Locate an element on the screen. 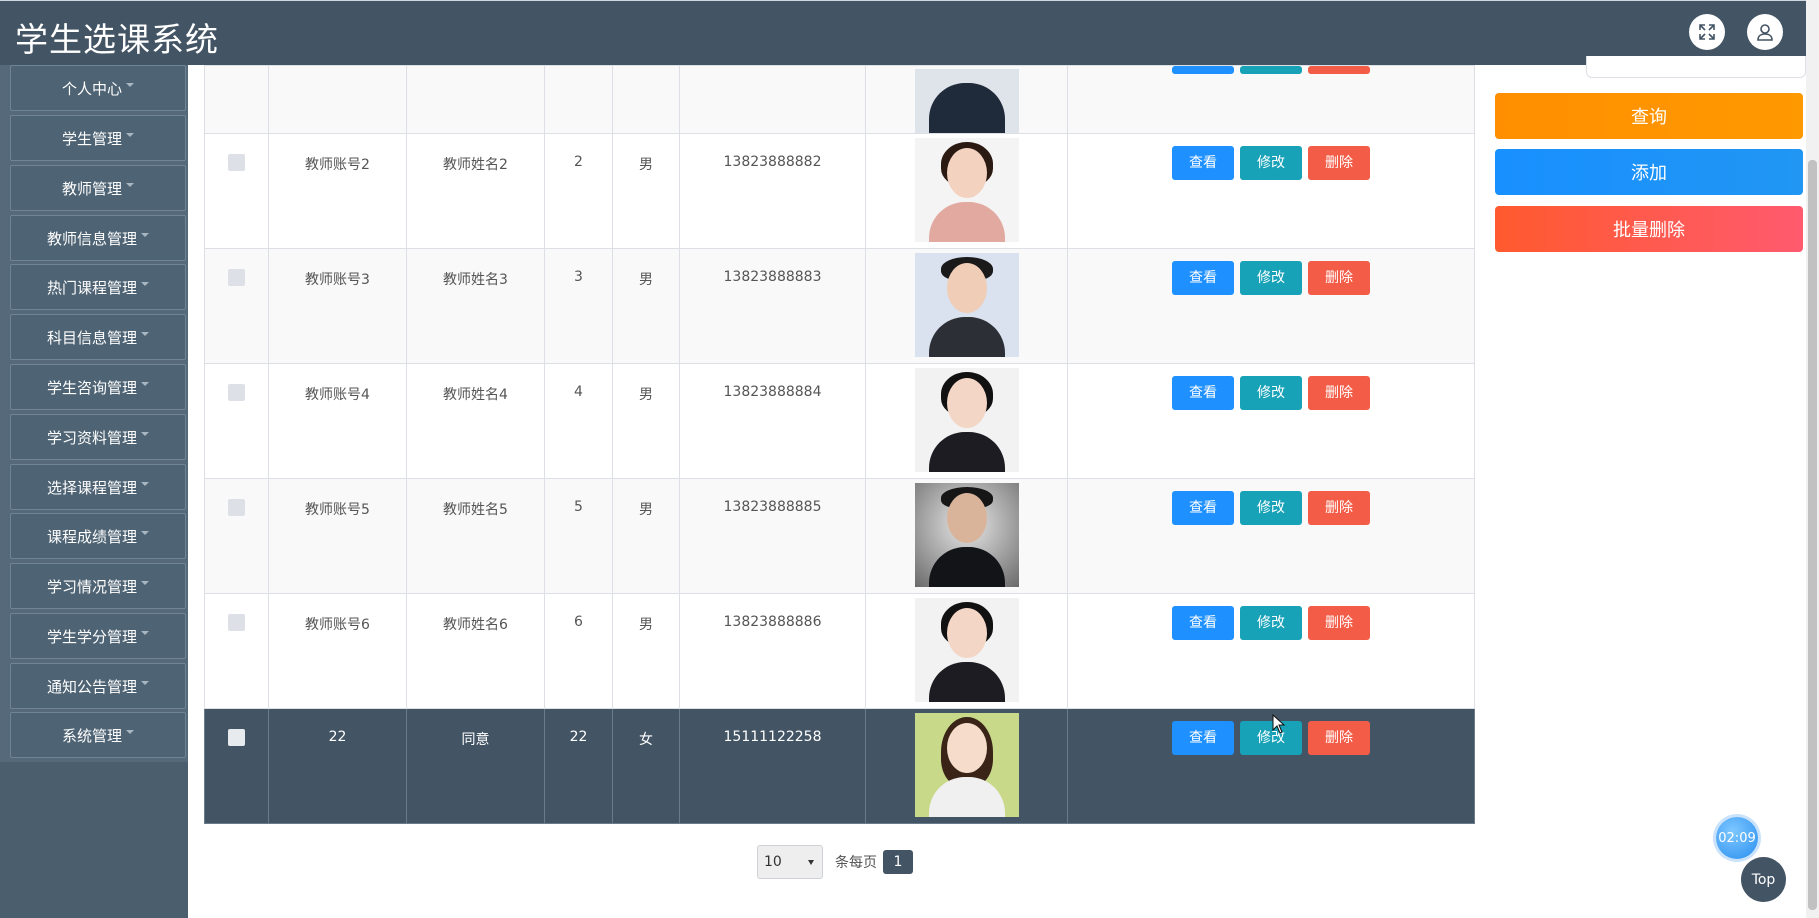 The width and height of the screenshot is (1819, 918). sidebar-item-subject-info: 科目信息管理 is located at coordinates (98, 337).